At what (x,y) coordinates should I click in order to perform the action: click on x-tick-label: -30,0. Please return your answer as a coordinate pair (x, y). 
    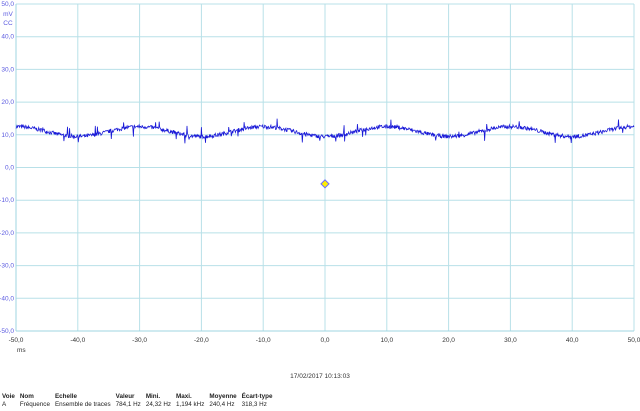
    Looking at the image, I should click on (139, 340).